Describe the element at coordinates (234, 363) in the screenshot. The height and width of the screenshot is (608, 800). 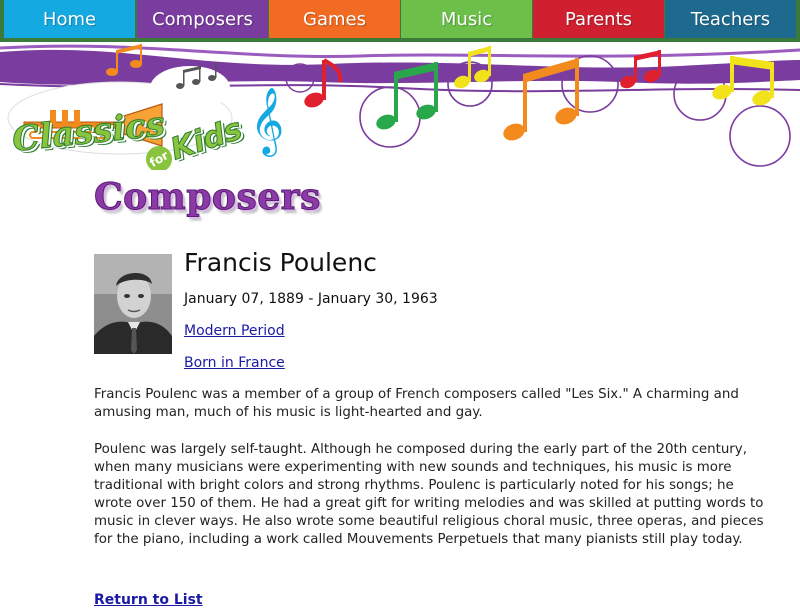
I see `birthplace-link: Born in France` at that location.